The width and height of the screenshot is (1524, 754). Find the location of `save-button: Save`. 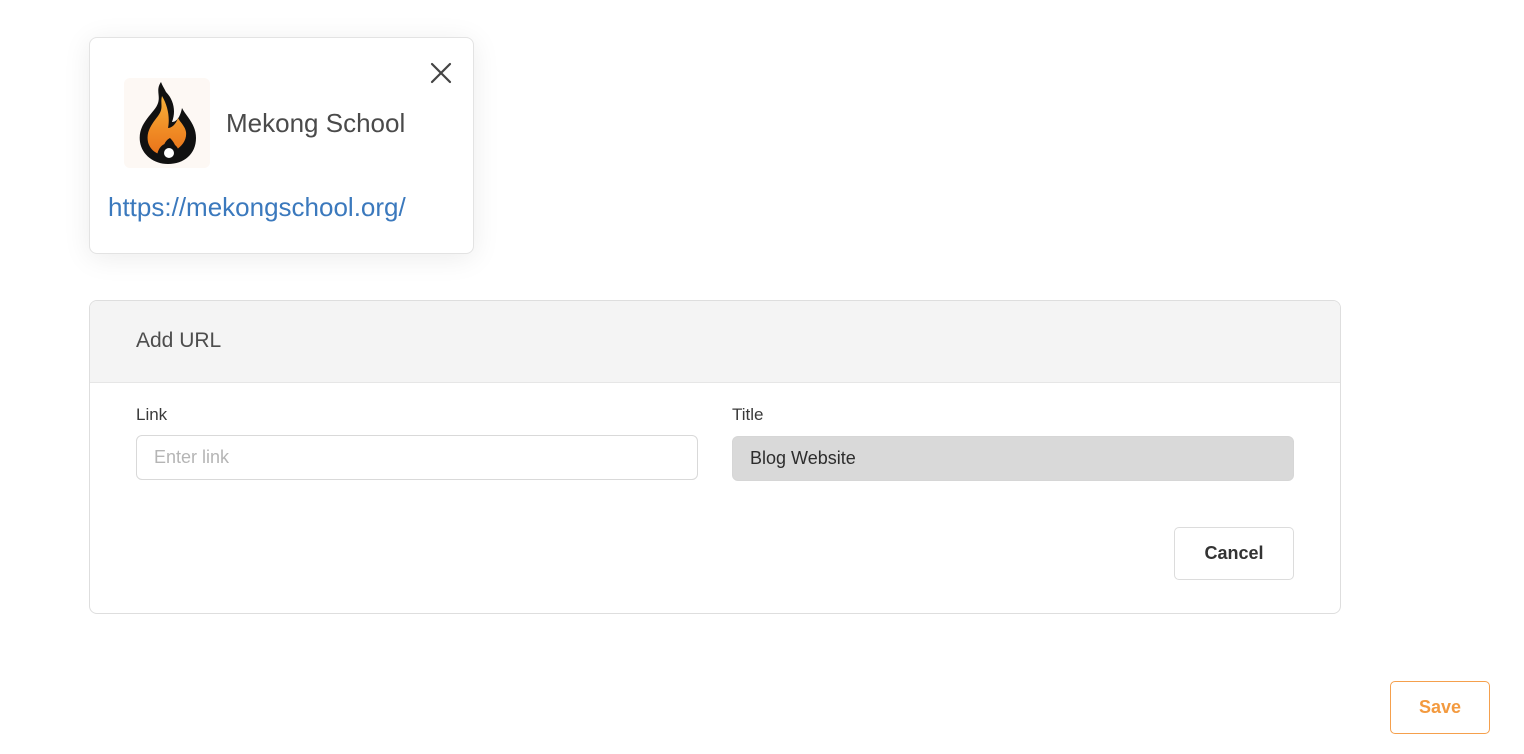

save-button: Save is located at coordinates (1440, 707).